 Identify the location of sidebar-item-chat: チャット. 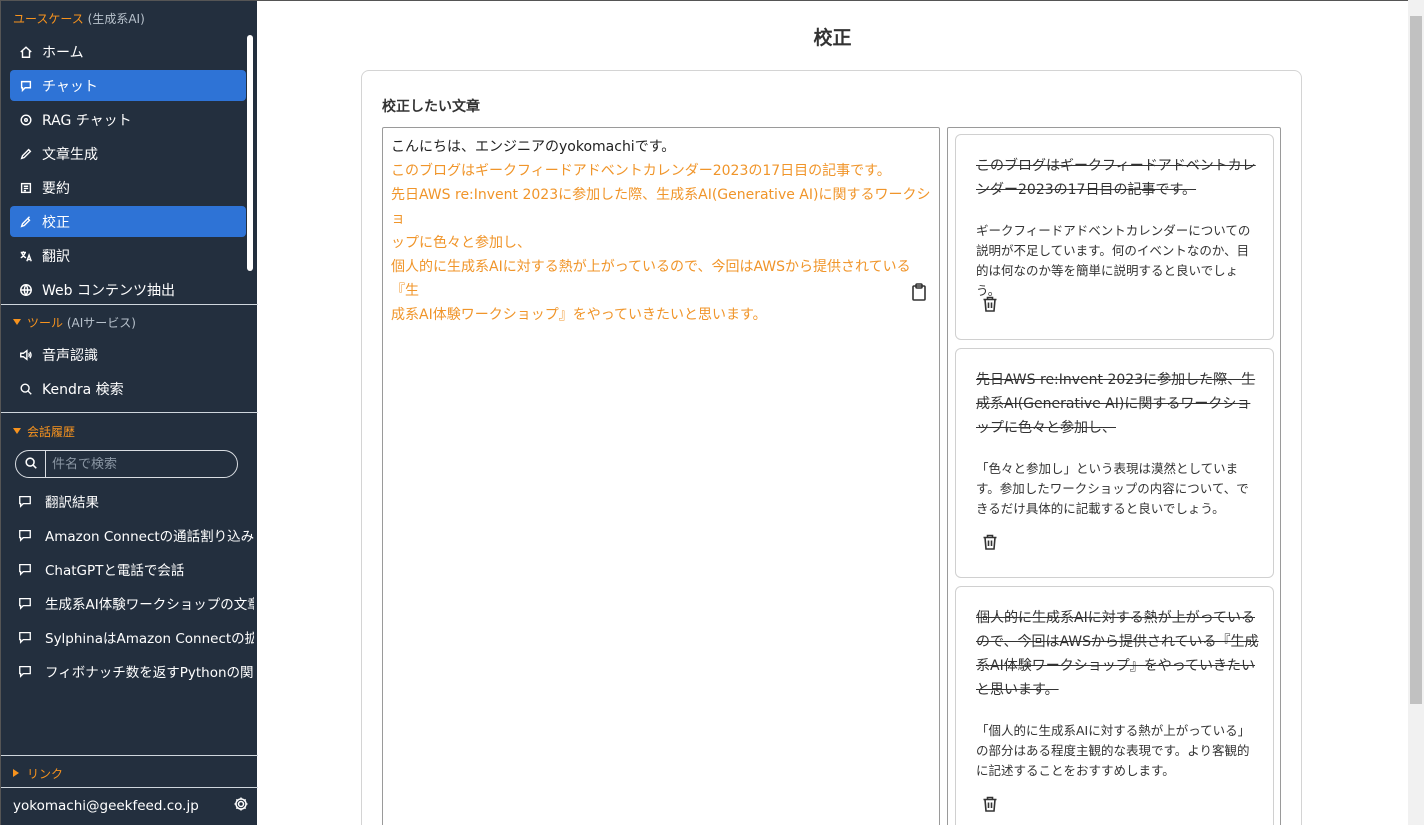
(128, 85).